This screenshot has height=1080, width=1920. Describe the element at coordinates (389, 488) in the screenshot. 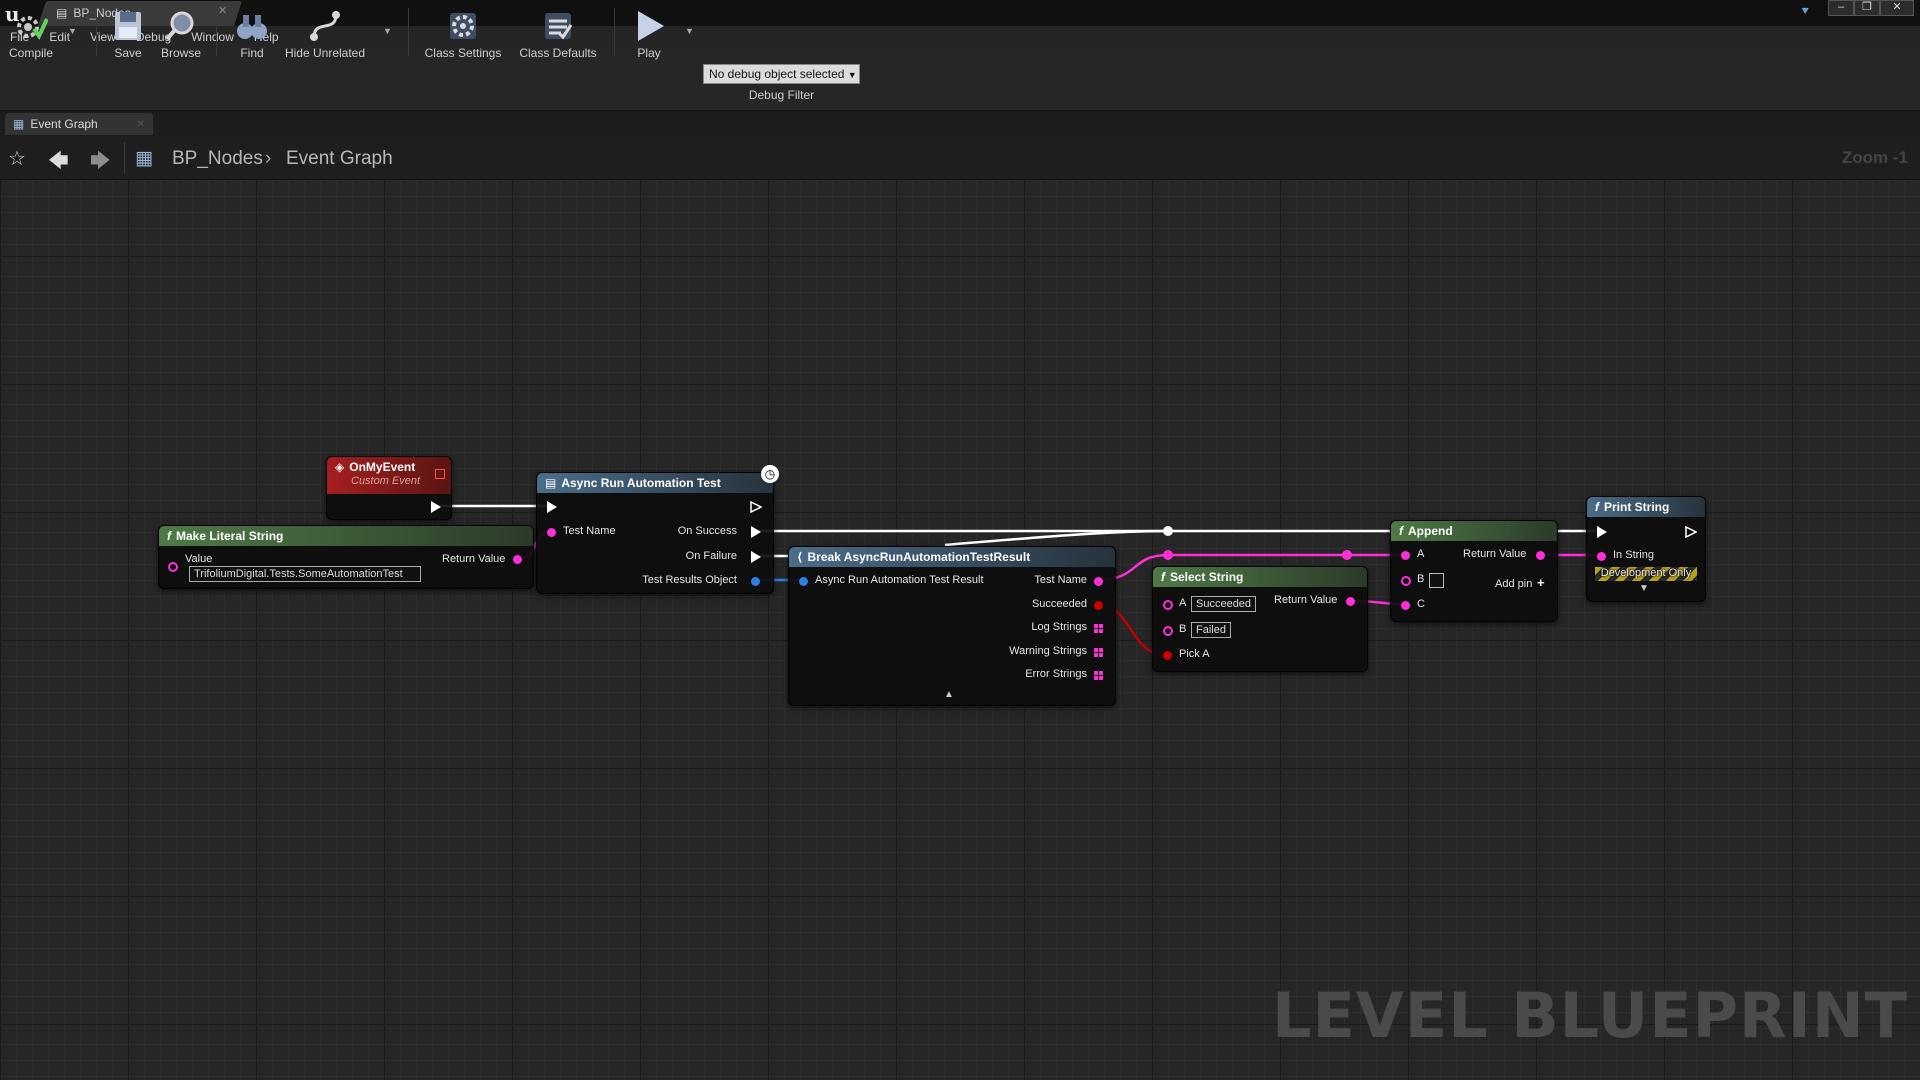

I see `node-on-my-event: ◈ OnMyEvent Custom Event` at that location.